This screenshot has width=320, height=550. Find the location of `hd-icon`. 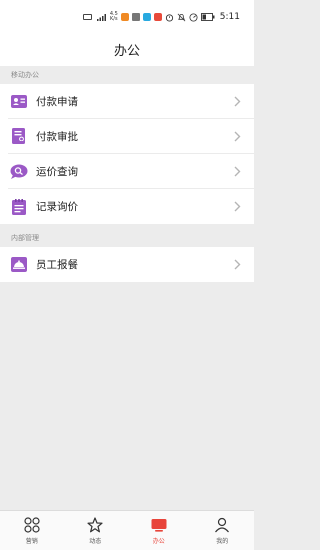

hd-icon is located at coordinates (87, 17).